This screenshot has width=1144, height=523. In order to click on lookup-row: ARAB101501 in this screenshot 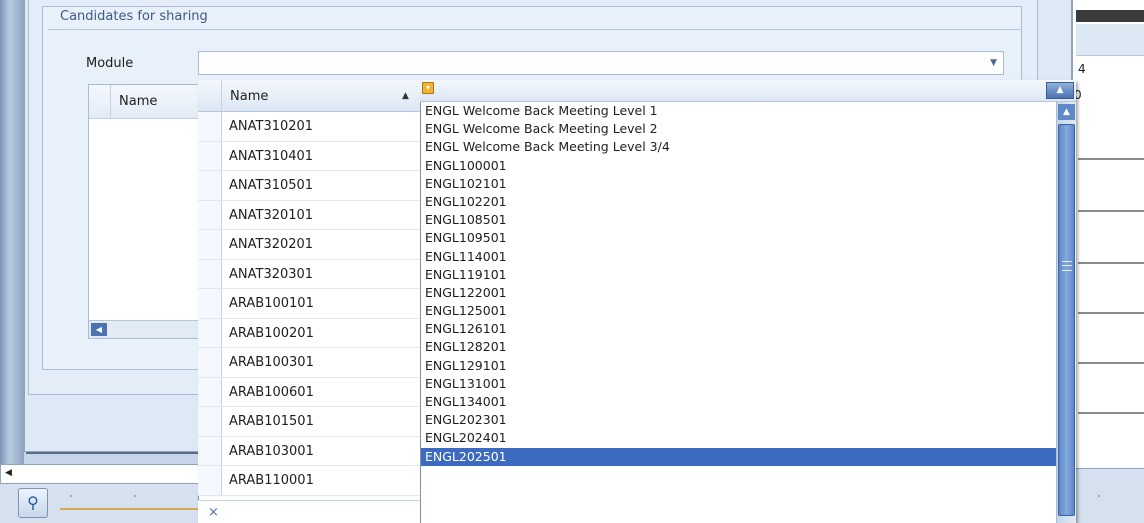, I will do `click(309, 422)`.